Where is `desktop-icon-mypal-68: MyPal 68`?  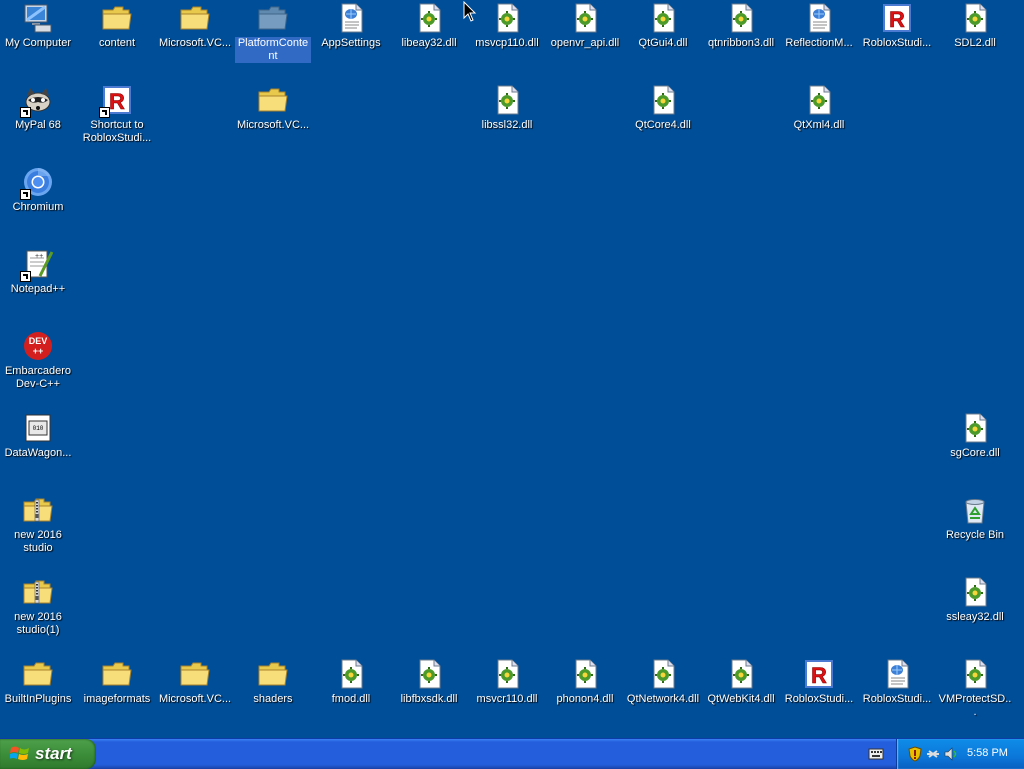 desktop-icon-mypal-68: MyPal 68 is located at coordinates (38, 108).